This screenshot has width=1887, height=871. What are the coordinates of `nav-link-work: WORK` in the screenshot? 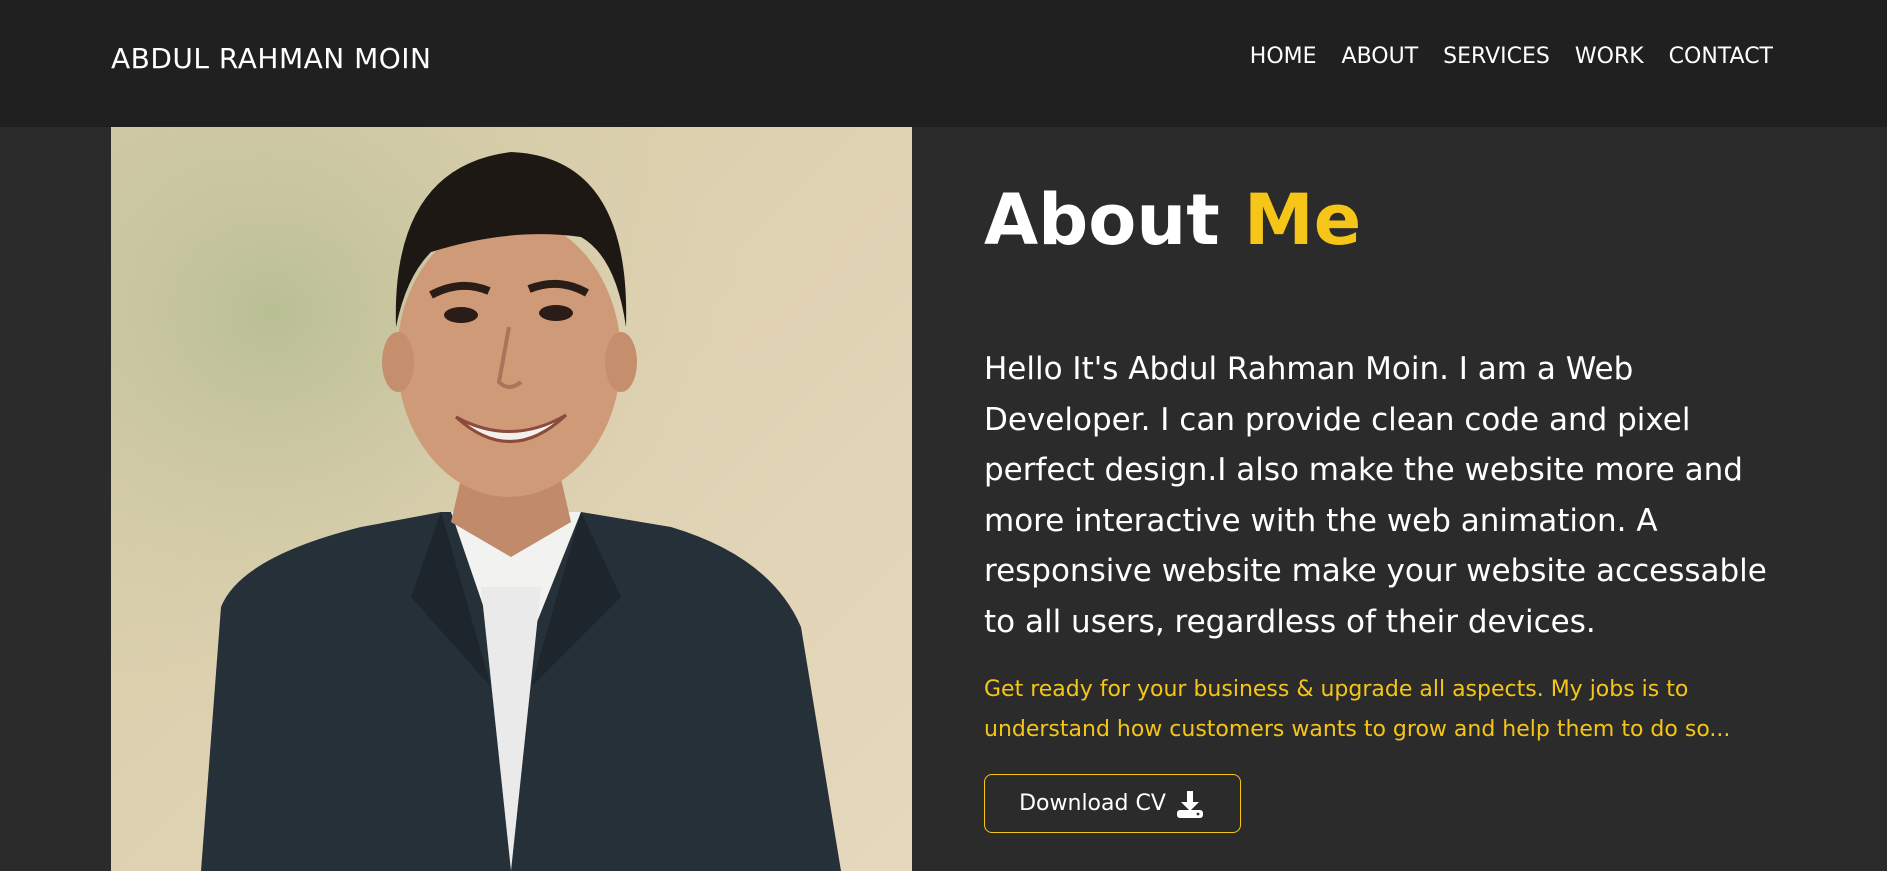 It's located at (1609, 56).